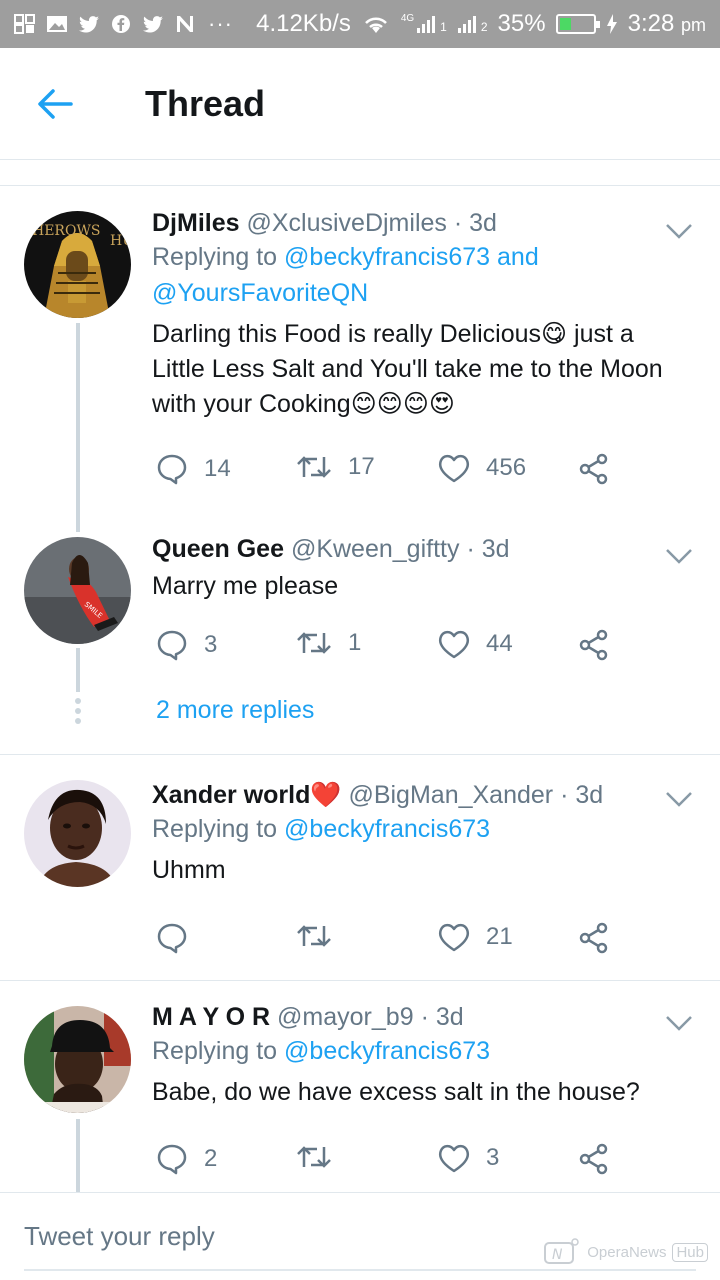  Describe the element at coordinates (57, 24) in the screenshot. I see `image-icon` at that location.